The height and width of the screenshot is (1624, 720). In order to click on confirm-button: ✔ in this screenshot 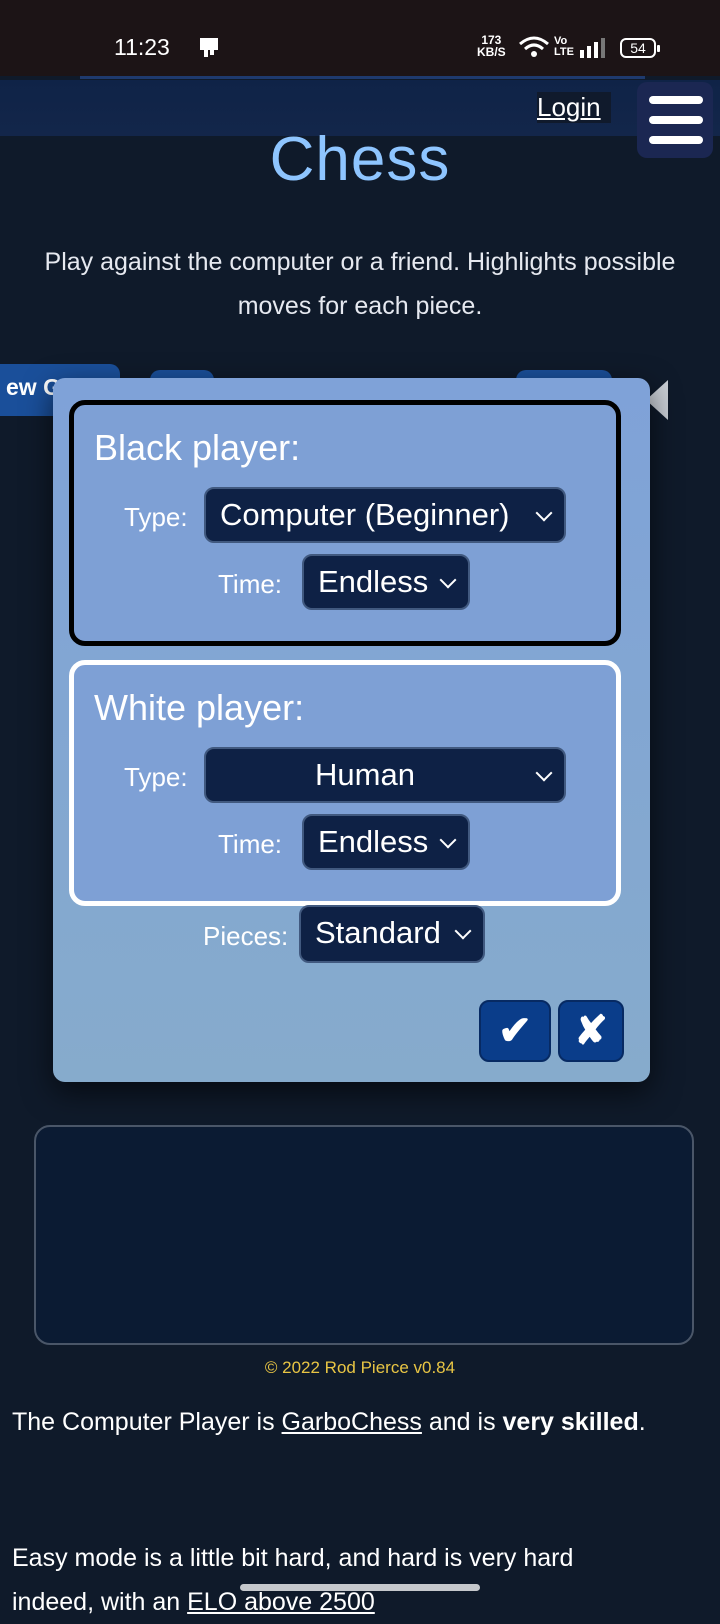, I will do `click(515, 1031)`.